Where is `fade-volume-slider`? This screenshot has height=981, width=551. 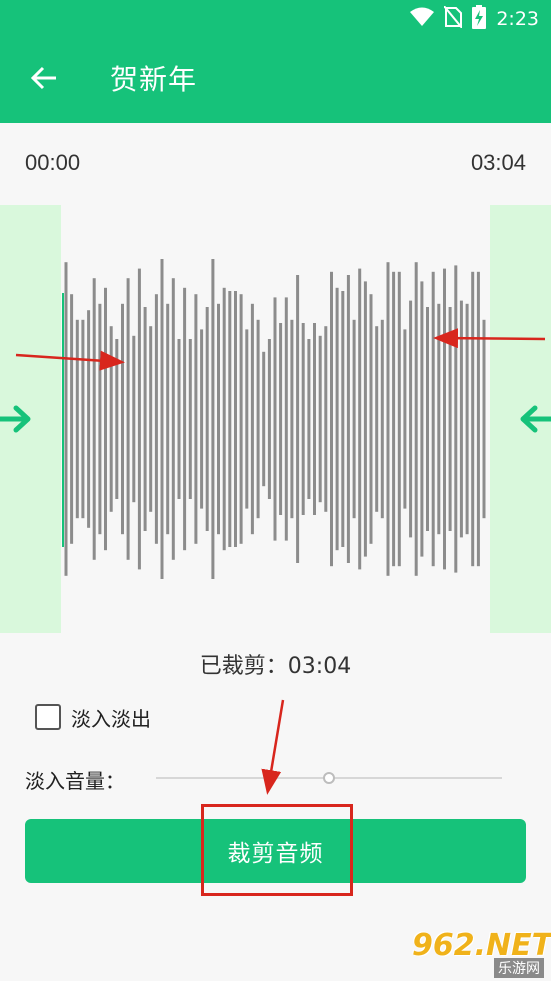 fade-volume-slider is located at coordinates (329, 778).